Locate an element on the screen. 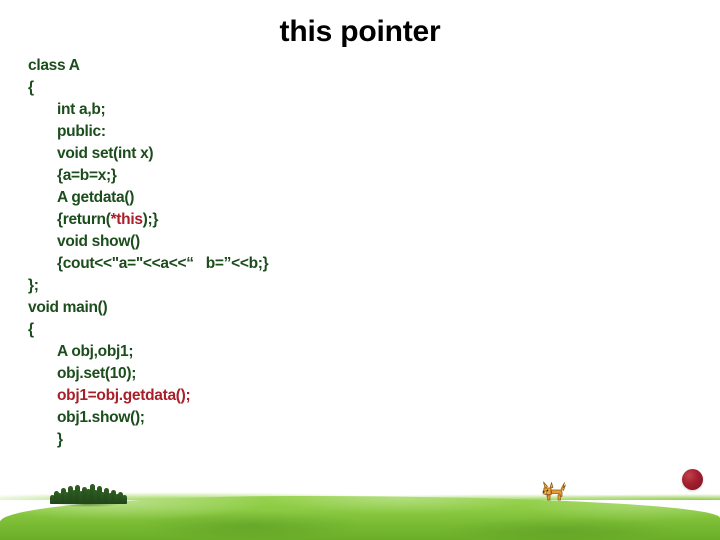 This screenshot has height=540, width=720. code-line: class A is located at coordinates (54, 65).